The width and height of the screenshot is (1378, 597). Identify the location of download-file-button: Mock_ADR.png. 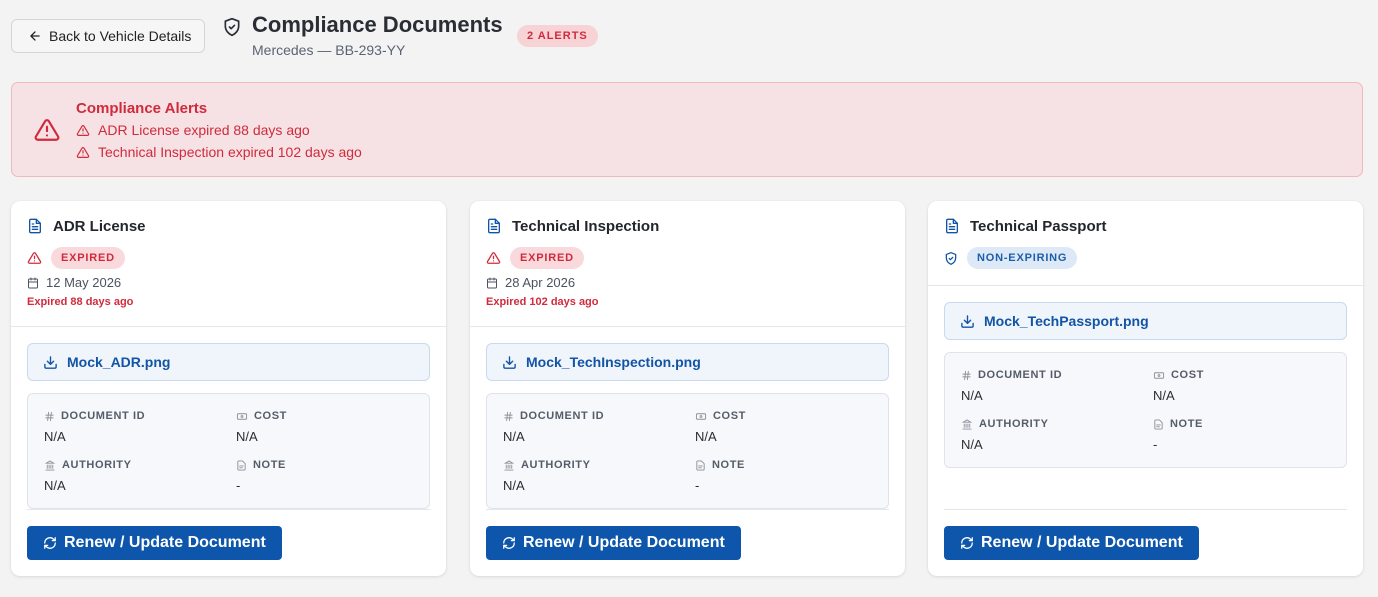
(228, 362).